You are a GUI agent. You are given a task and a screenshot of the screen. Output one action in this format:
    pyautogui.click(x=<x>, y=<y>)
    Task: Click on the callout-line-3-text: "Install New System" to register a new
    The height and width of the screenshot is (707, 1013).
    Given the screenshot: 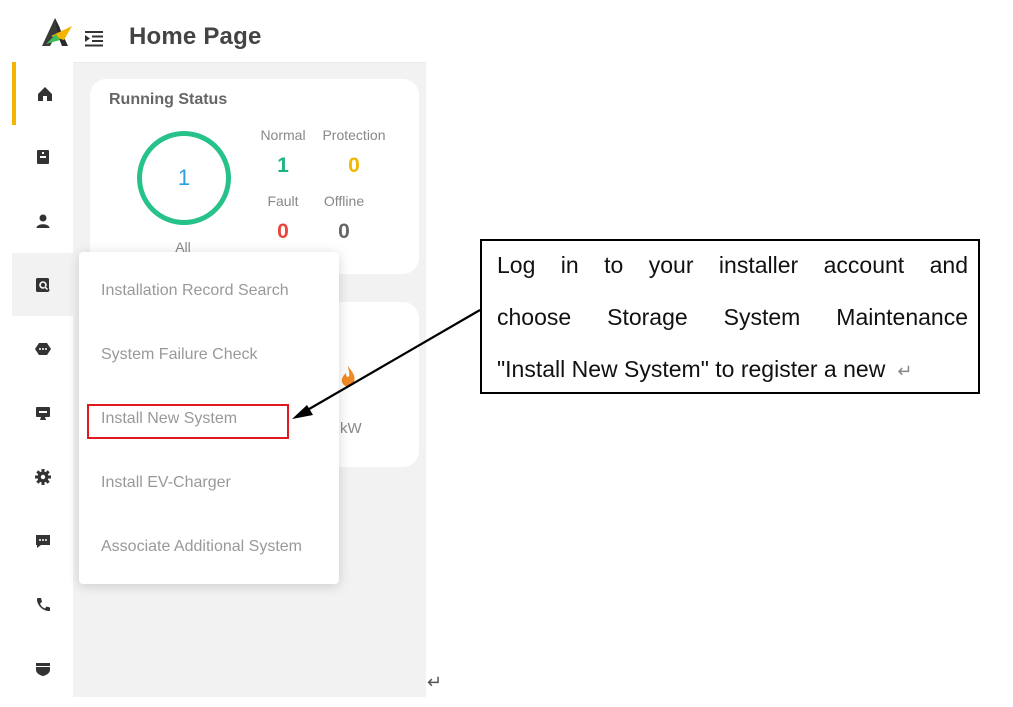 What is the action you would take?
    pyautogui.click(x=691, y=369)
    